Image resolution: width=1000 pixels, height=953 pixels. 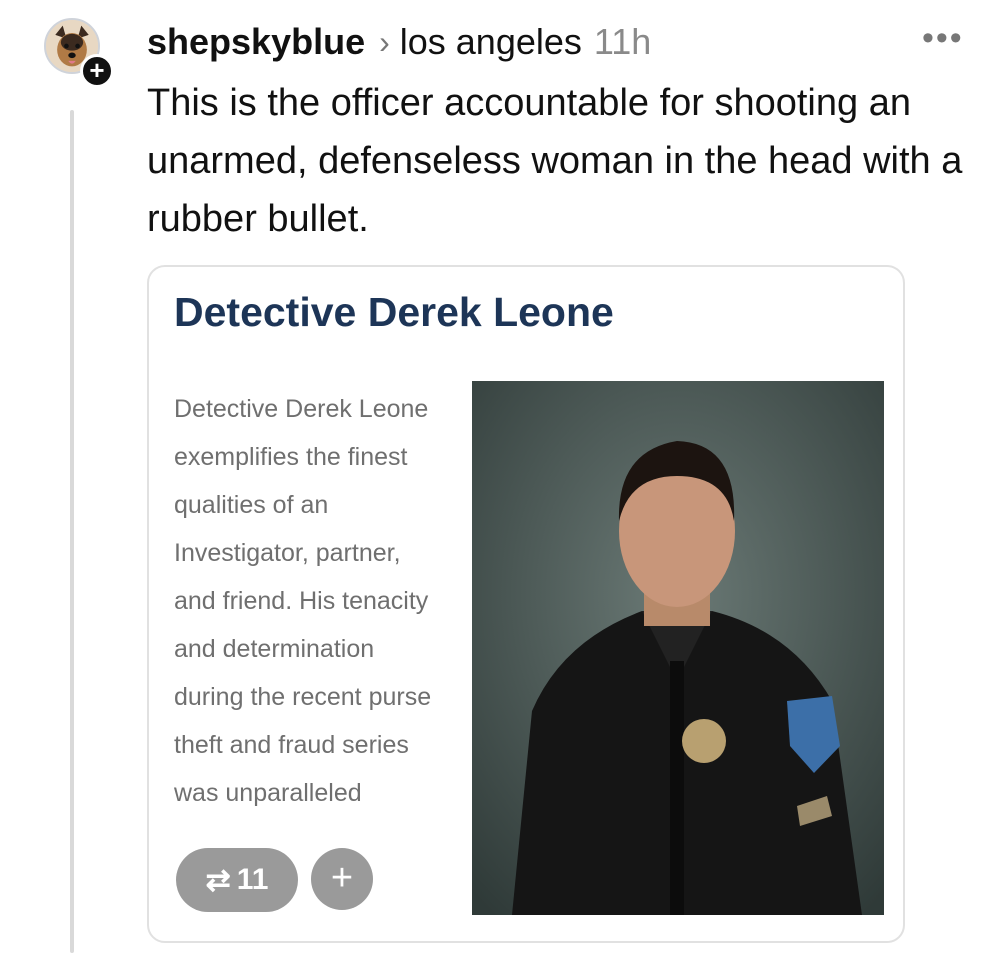 I want to click on community-link: los angeles, so click(x=491, y=42).